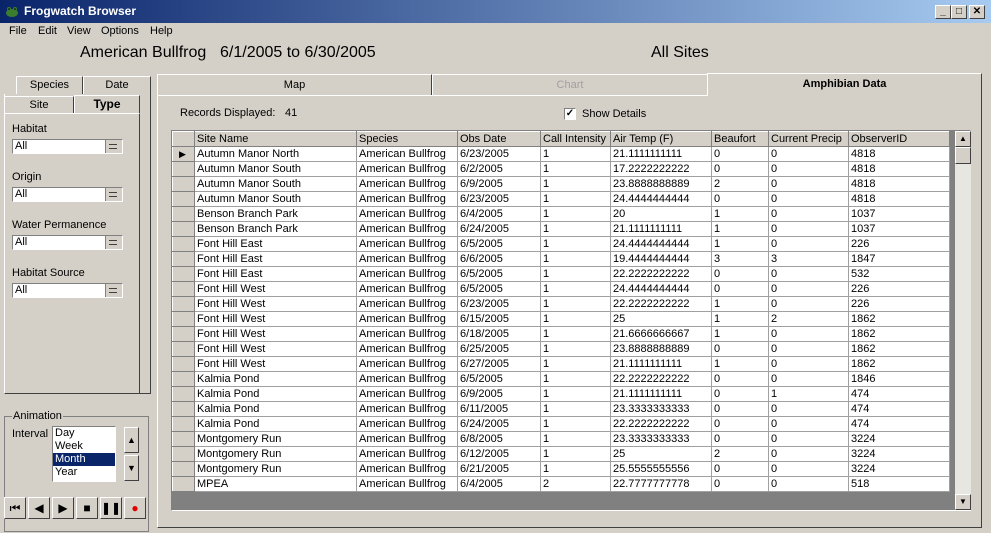  I want to click on table-cell: 1037, so click(899, 229).